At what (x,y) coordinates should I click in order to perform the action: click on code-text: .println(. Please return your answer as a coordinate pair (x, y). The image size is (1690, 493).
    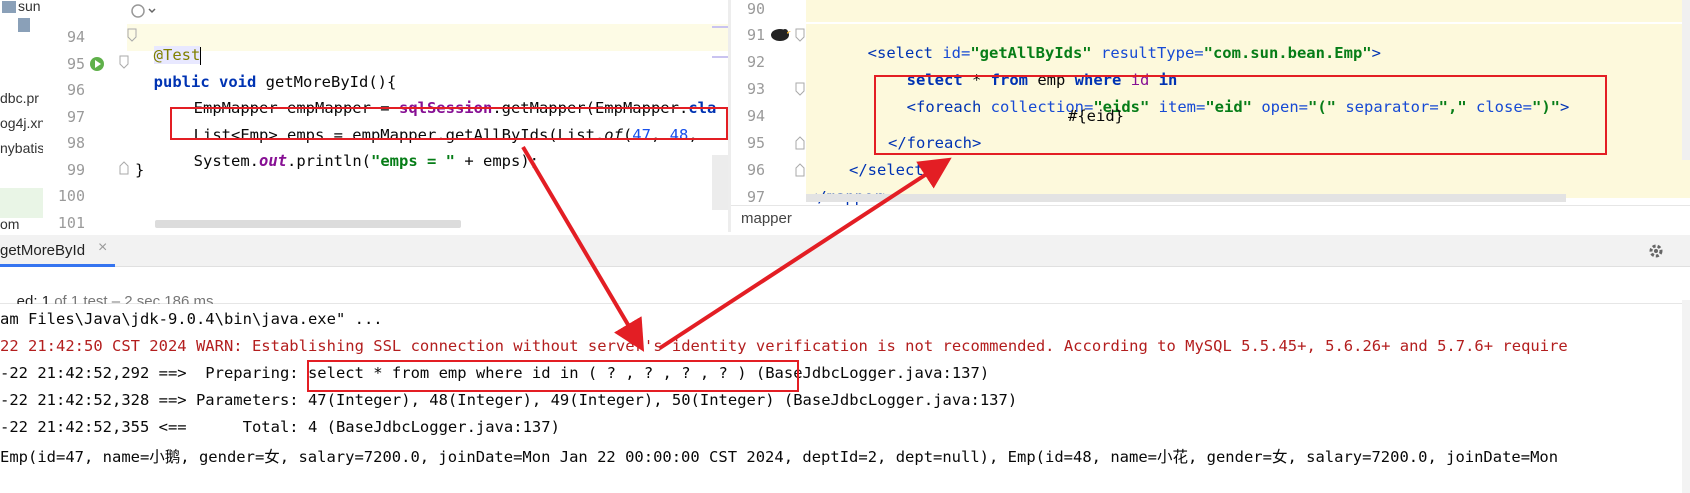
    Looking at the image, I should click on (329, 161).